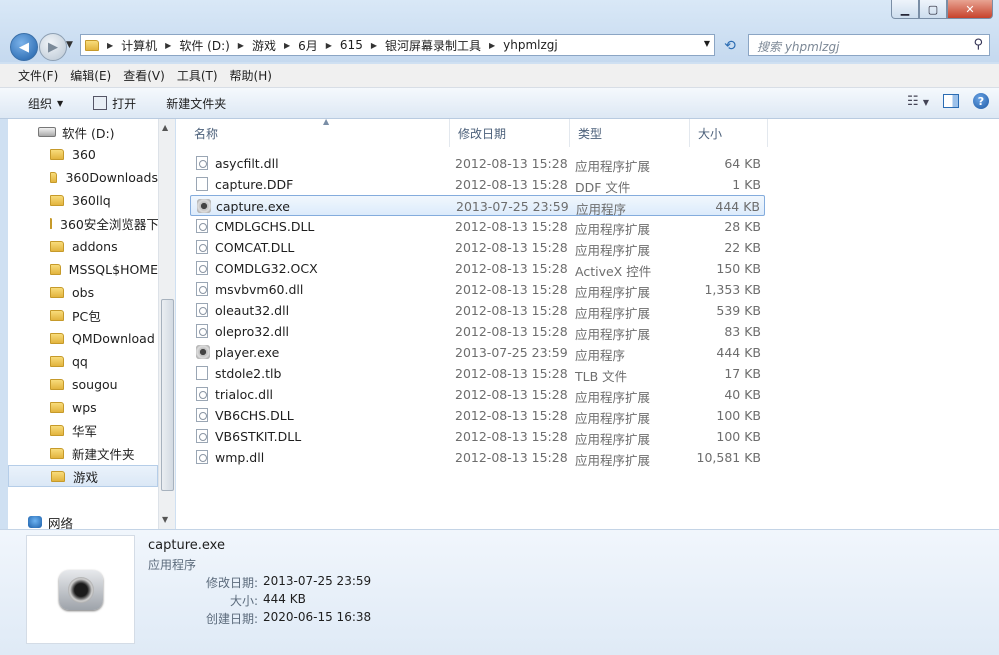 This screenshot has width=999, height=655. What do you see at coordinates (244, 394) in the screenshot?
I see `file-name: trialoc.dll` at bounding box center [244, 394].